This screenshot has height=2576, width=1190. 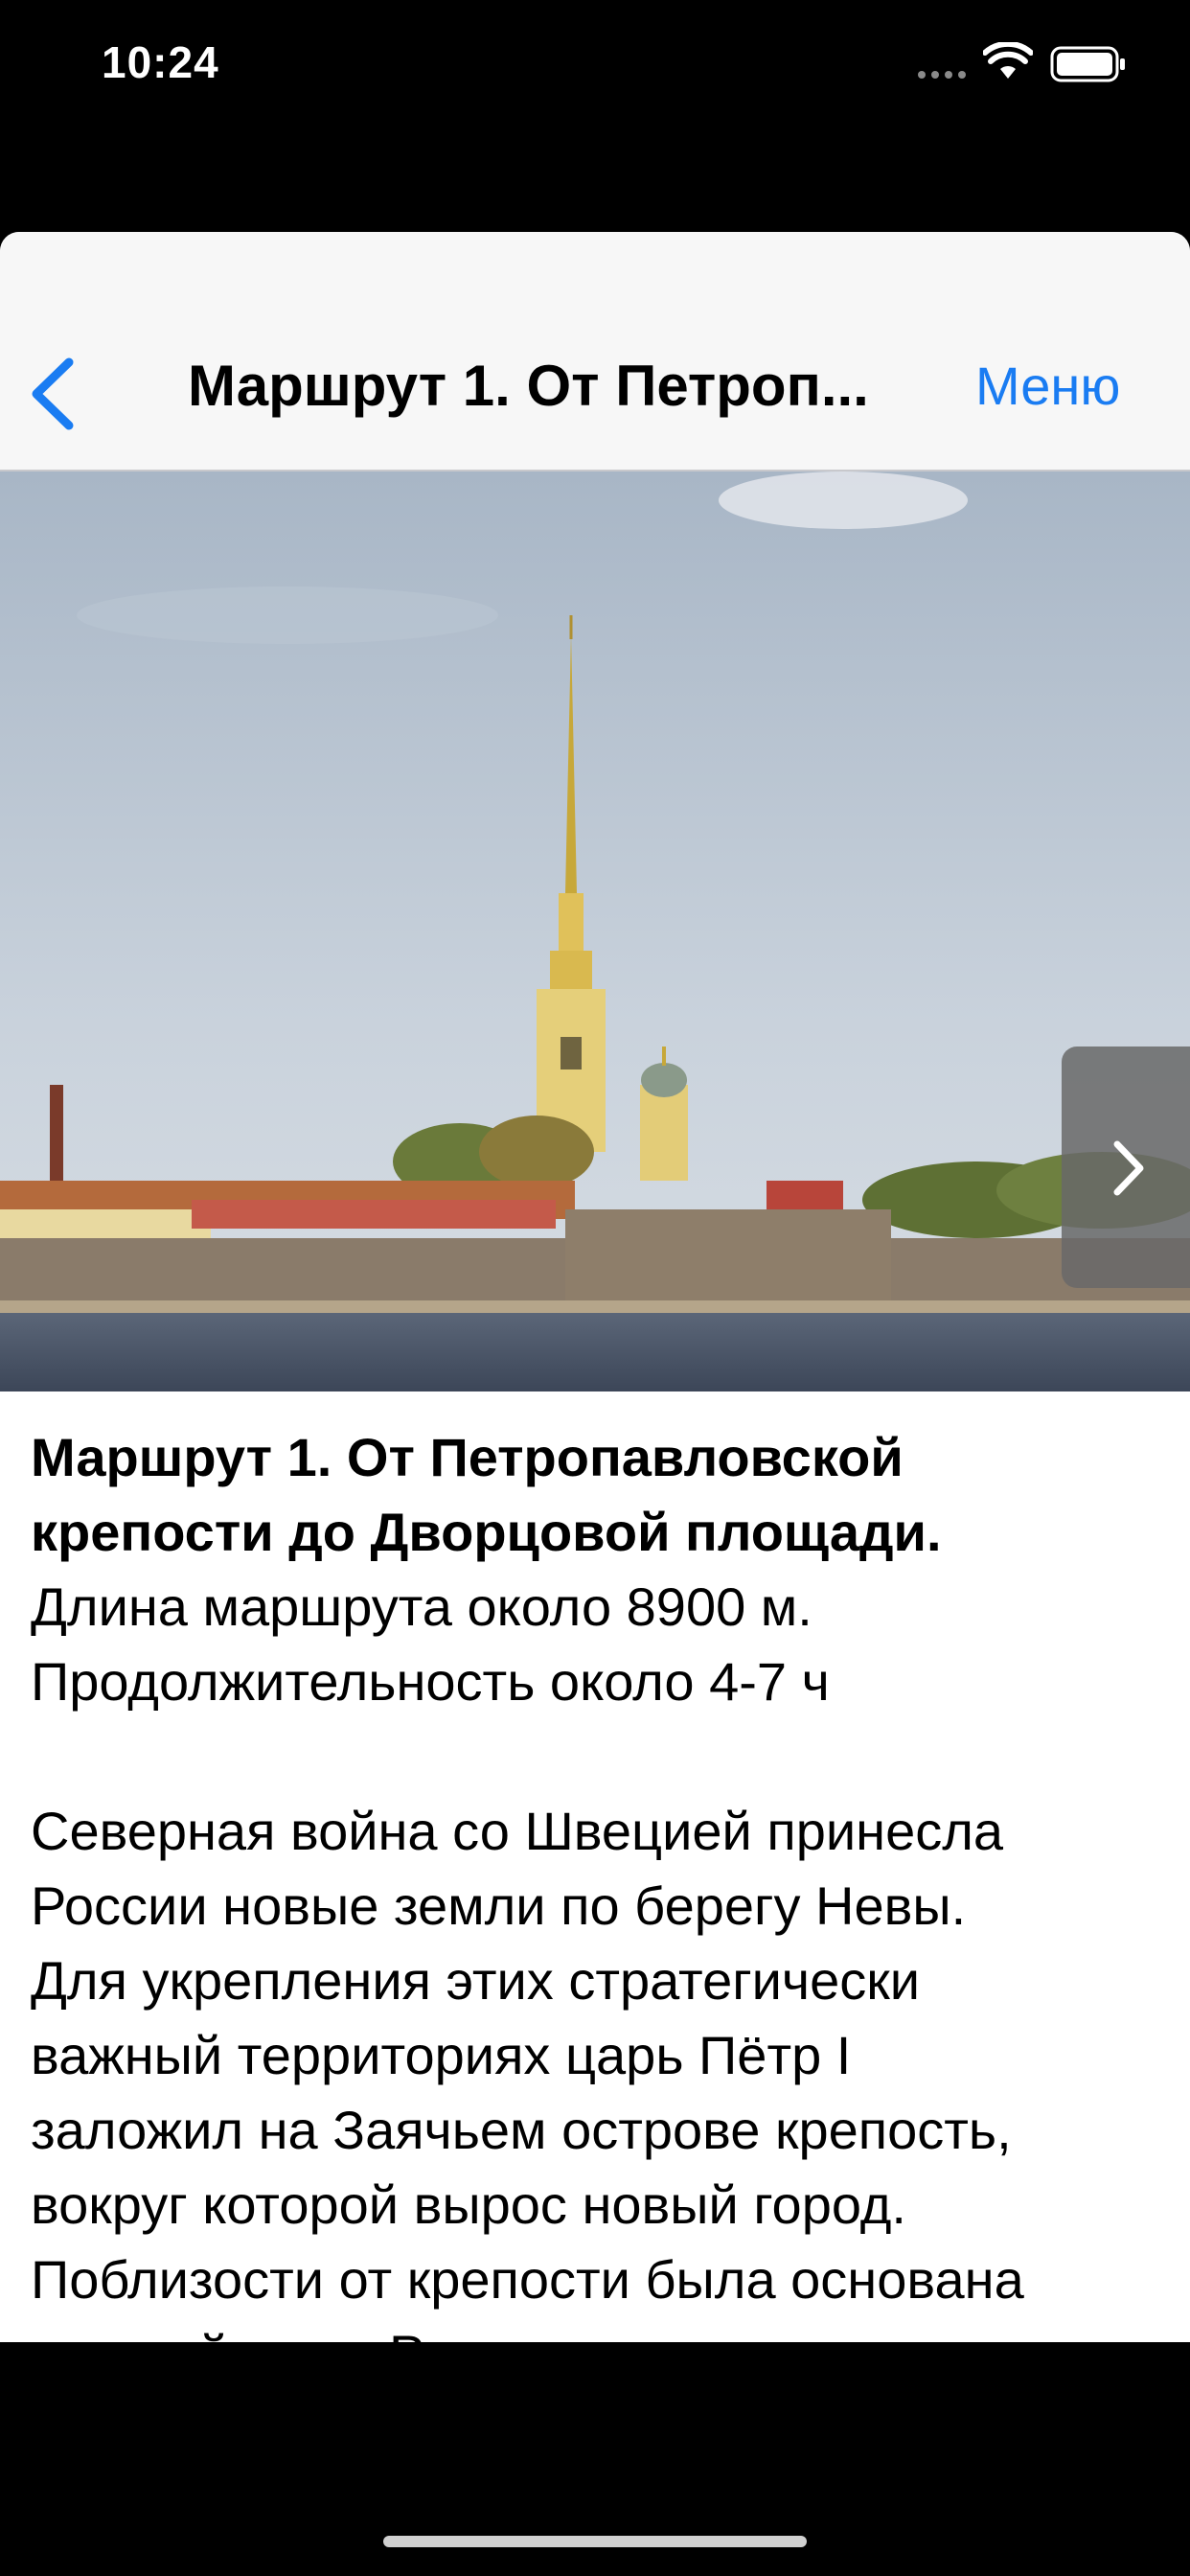 I want to click on navigation-bar: Маршрут 1. От Петроп... Меню, so click(x=595, y=352).